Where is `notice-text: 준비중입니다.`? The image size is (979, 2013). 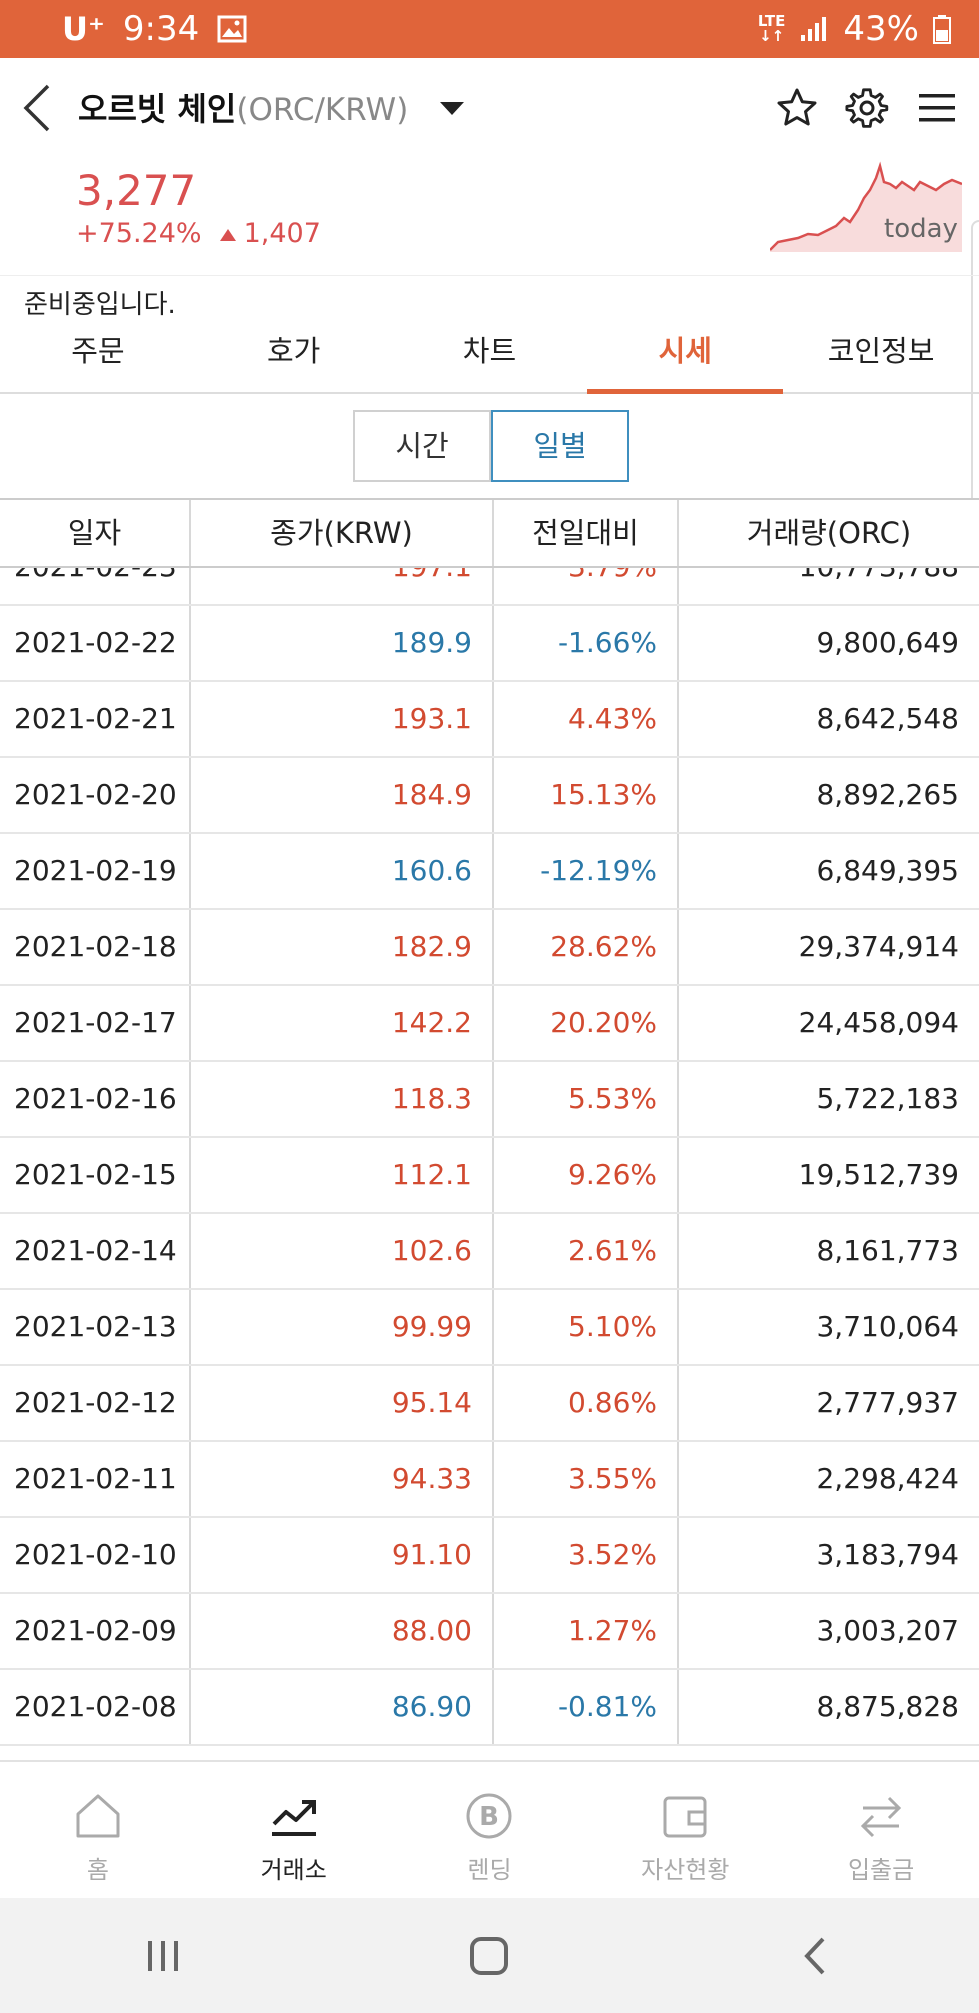
notice-text: 준비중입니다. is located at coordinates (489, 297).